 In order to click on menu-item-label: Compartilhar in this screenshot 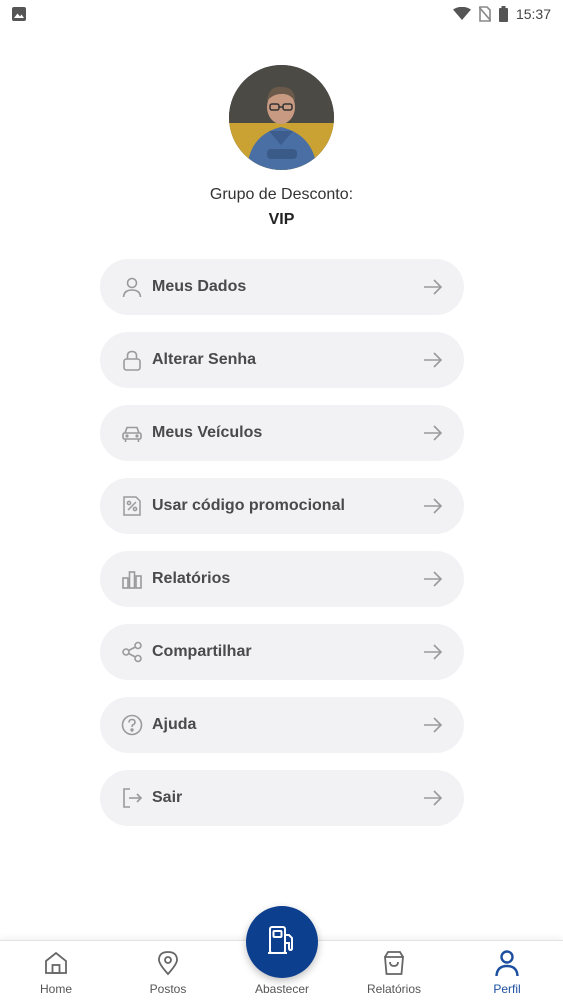, I will do `click(202, 651)`.